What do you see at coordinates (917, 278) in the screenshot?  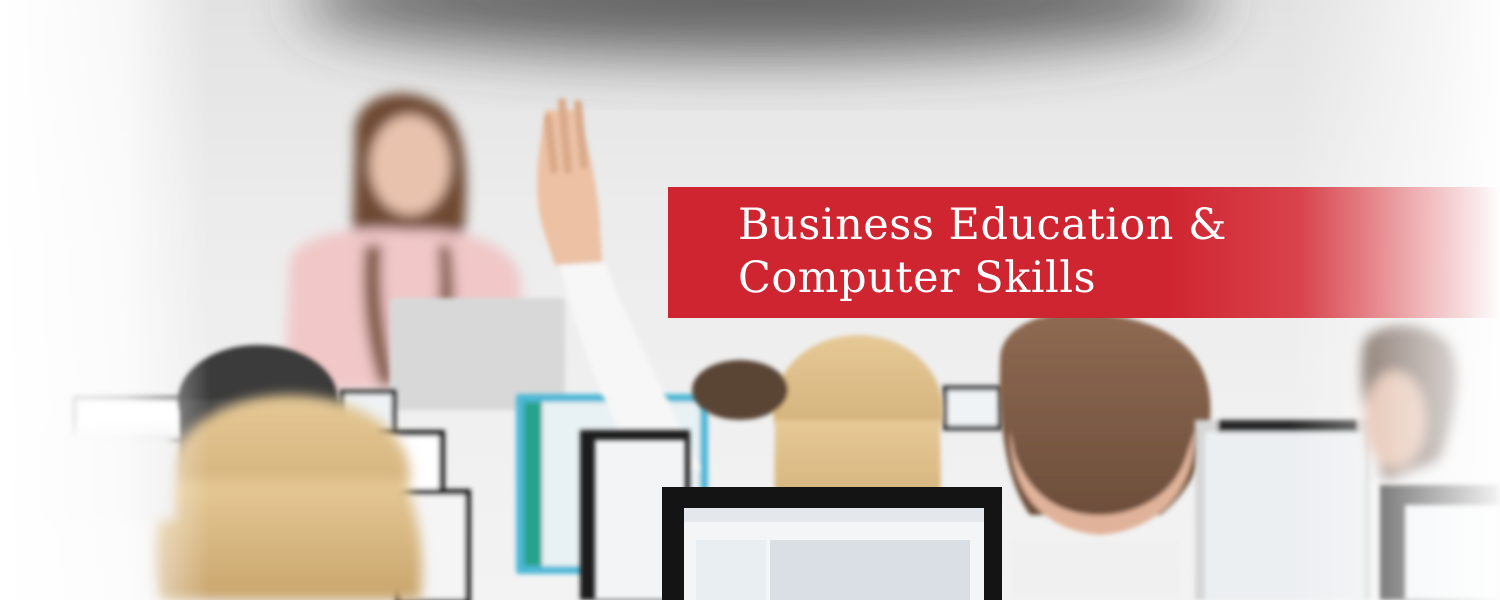 I see `banner-title-line-2: Computer Skills` at bounding box center [917, 278].